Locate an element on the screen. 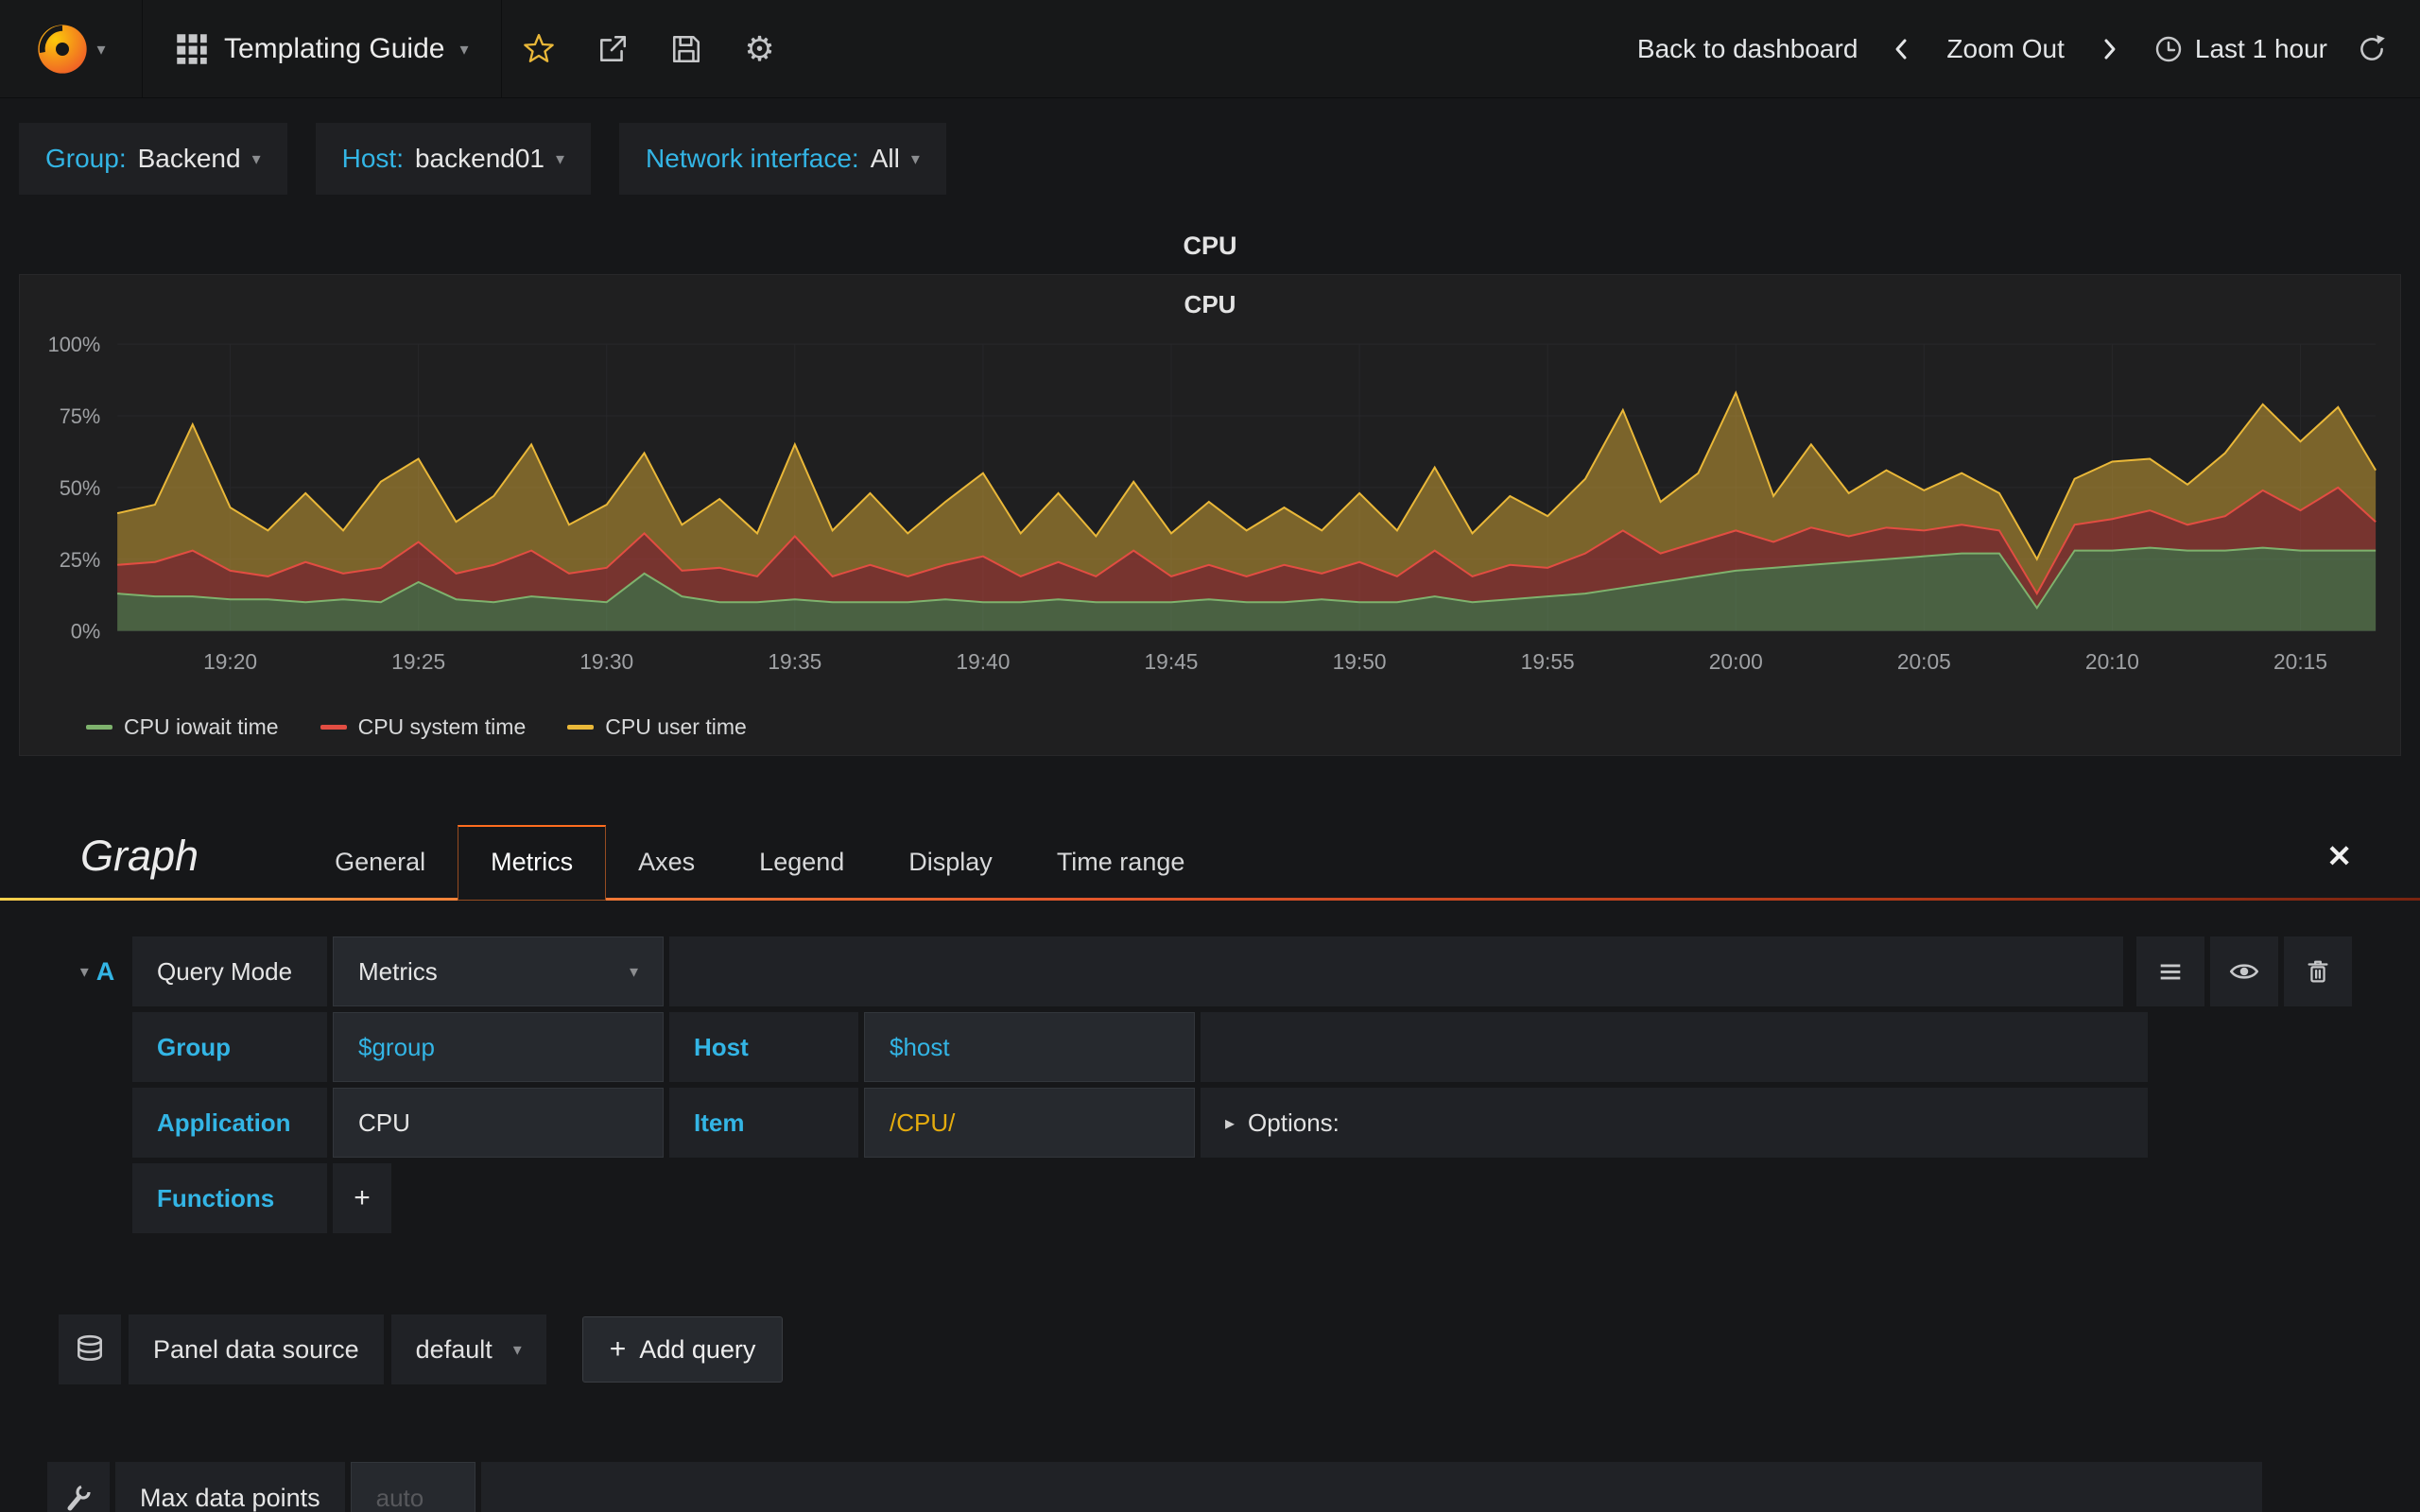 The width and height of the screenshot is (2420, 1512). grafana-logo-button: ▾ is located at coordinates (71, 49).